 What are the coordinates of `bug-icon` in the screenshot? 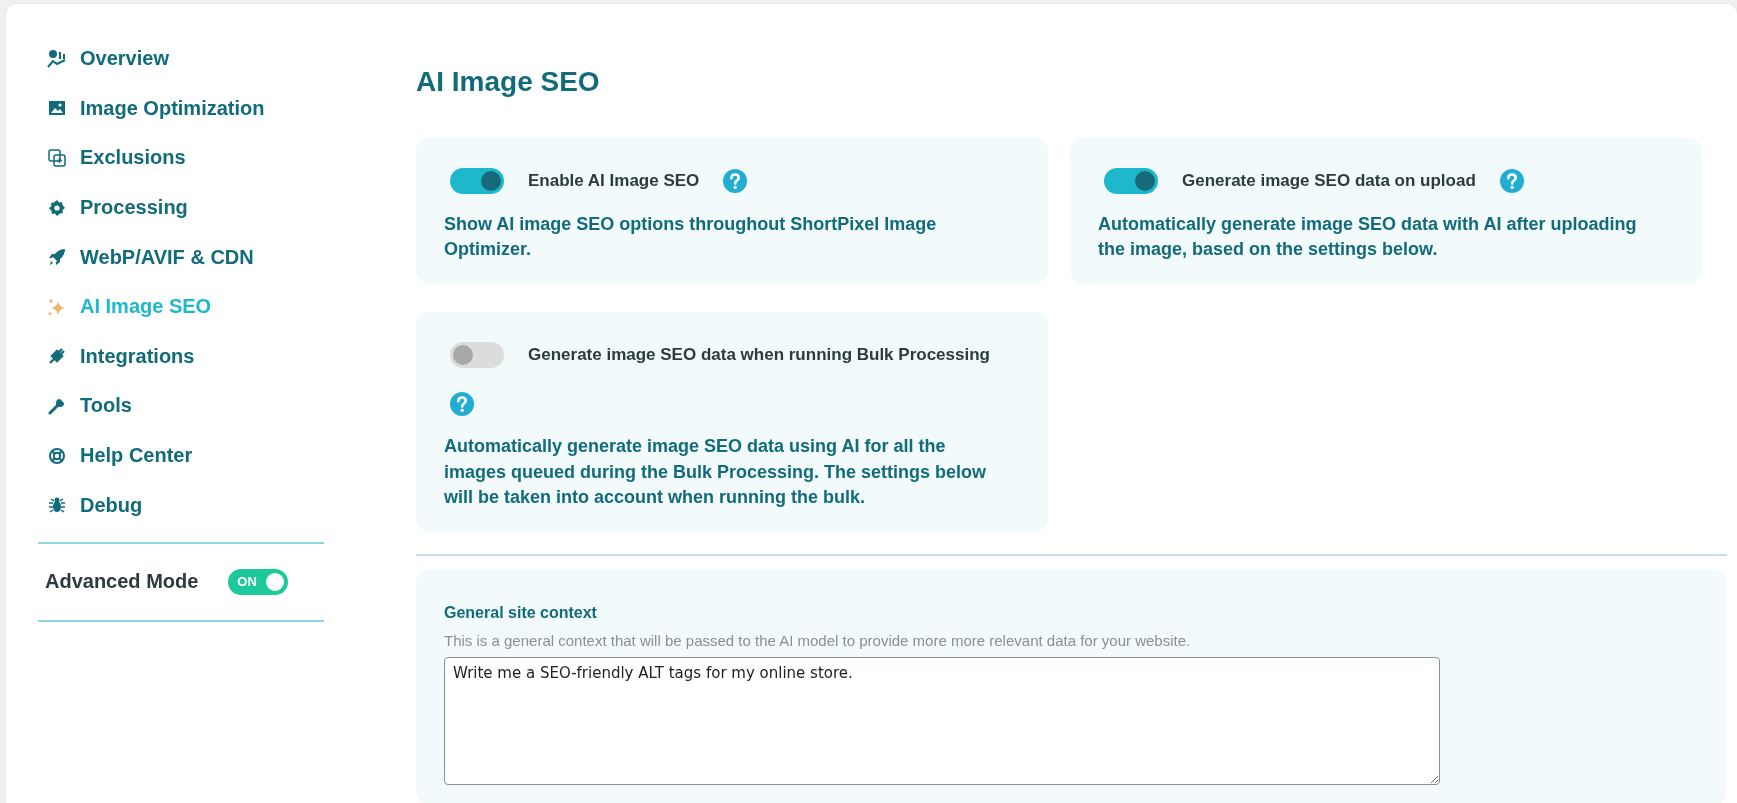 It's located at (57, 505).